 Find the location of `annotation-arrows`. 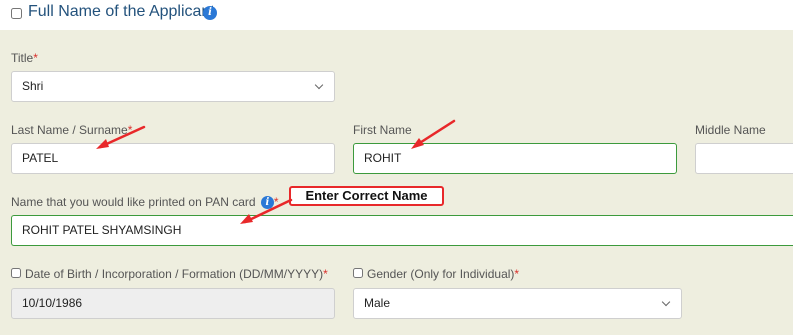

annotation-arrows is located at coordinates (276, 171).